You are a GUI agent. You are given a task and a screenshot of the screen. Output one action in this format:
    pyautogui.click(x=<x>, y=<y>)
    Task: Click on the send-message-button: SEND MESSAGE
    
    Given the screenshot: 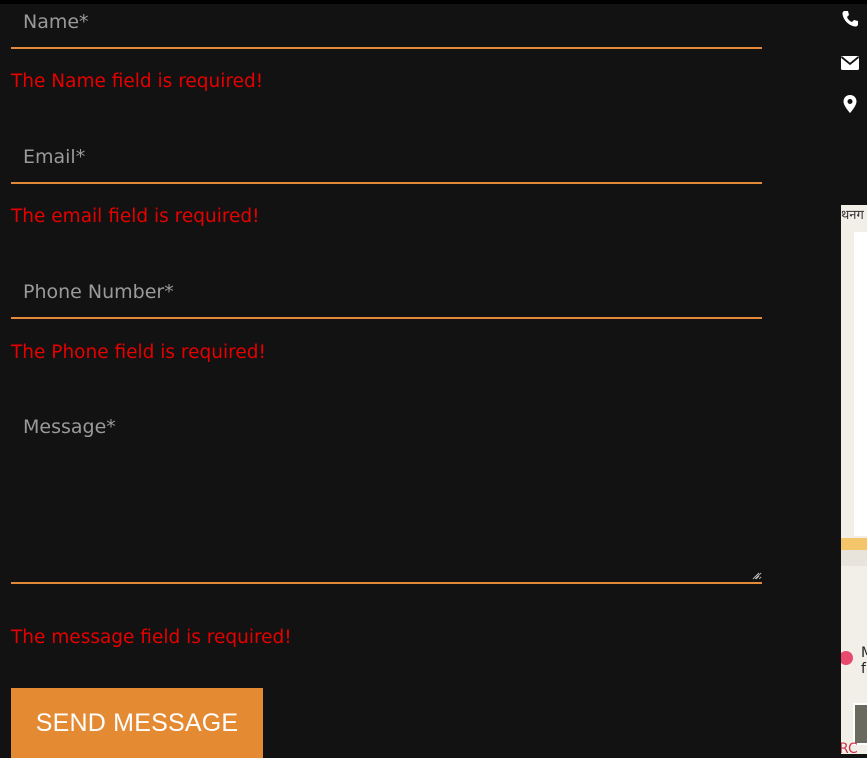 What is the action you would take?
    pyautogui.click(x=137, y=723)
    